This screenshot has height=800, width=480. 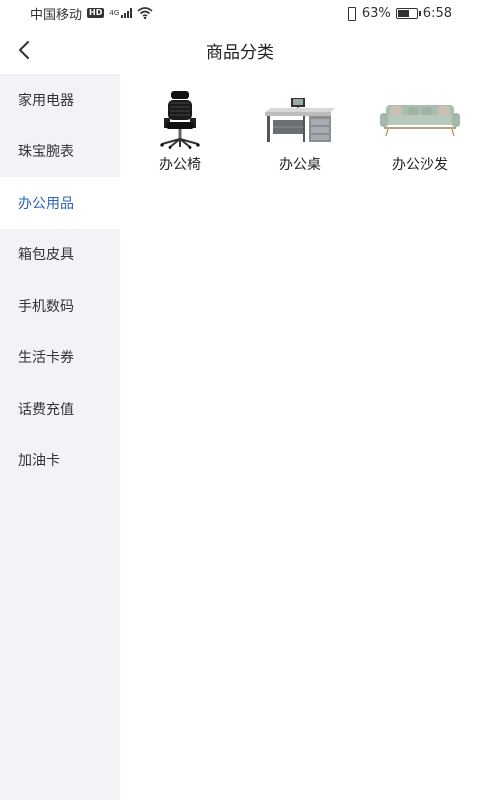 I want to click on wifi-icon, so click(x=145, y=13).